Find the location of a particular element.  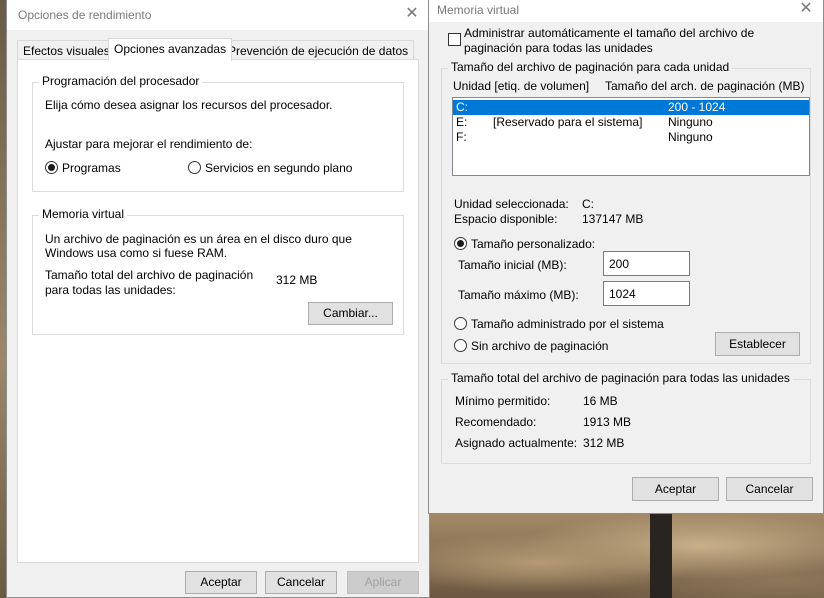

drive-row-c: C: 200 - 1024 is located at coordinates (631, 107).